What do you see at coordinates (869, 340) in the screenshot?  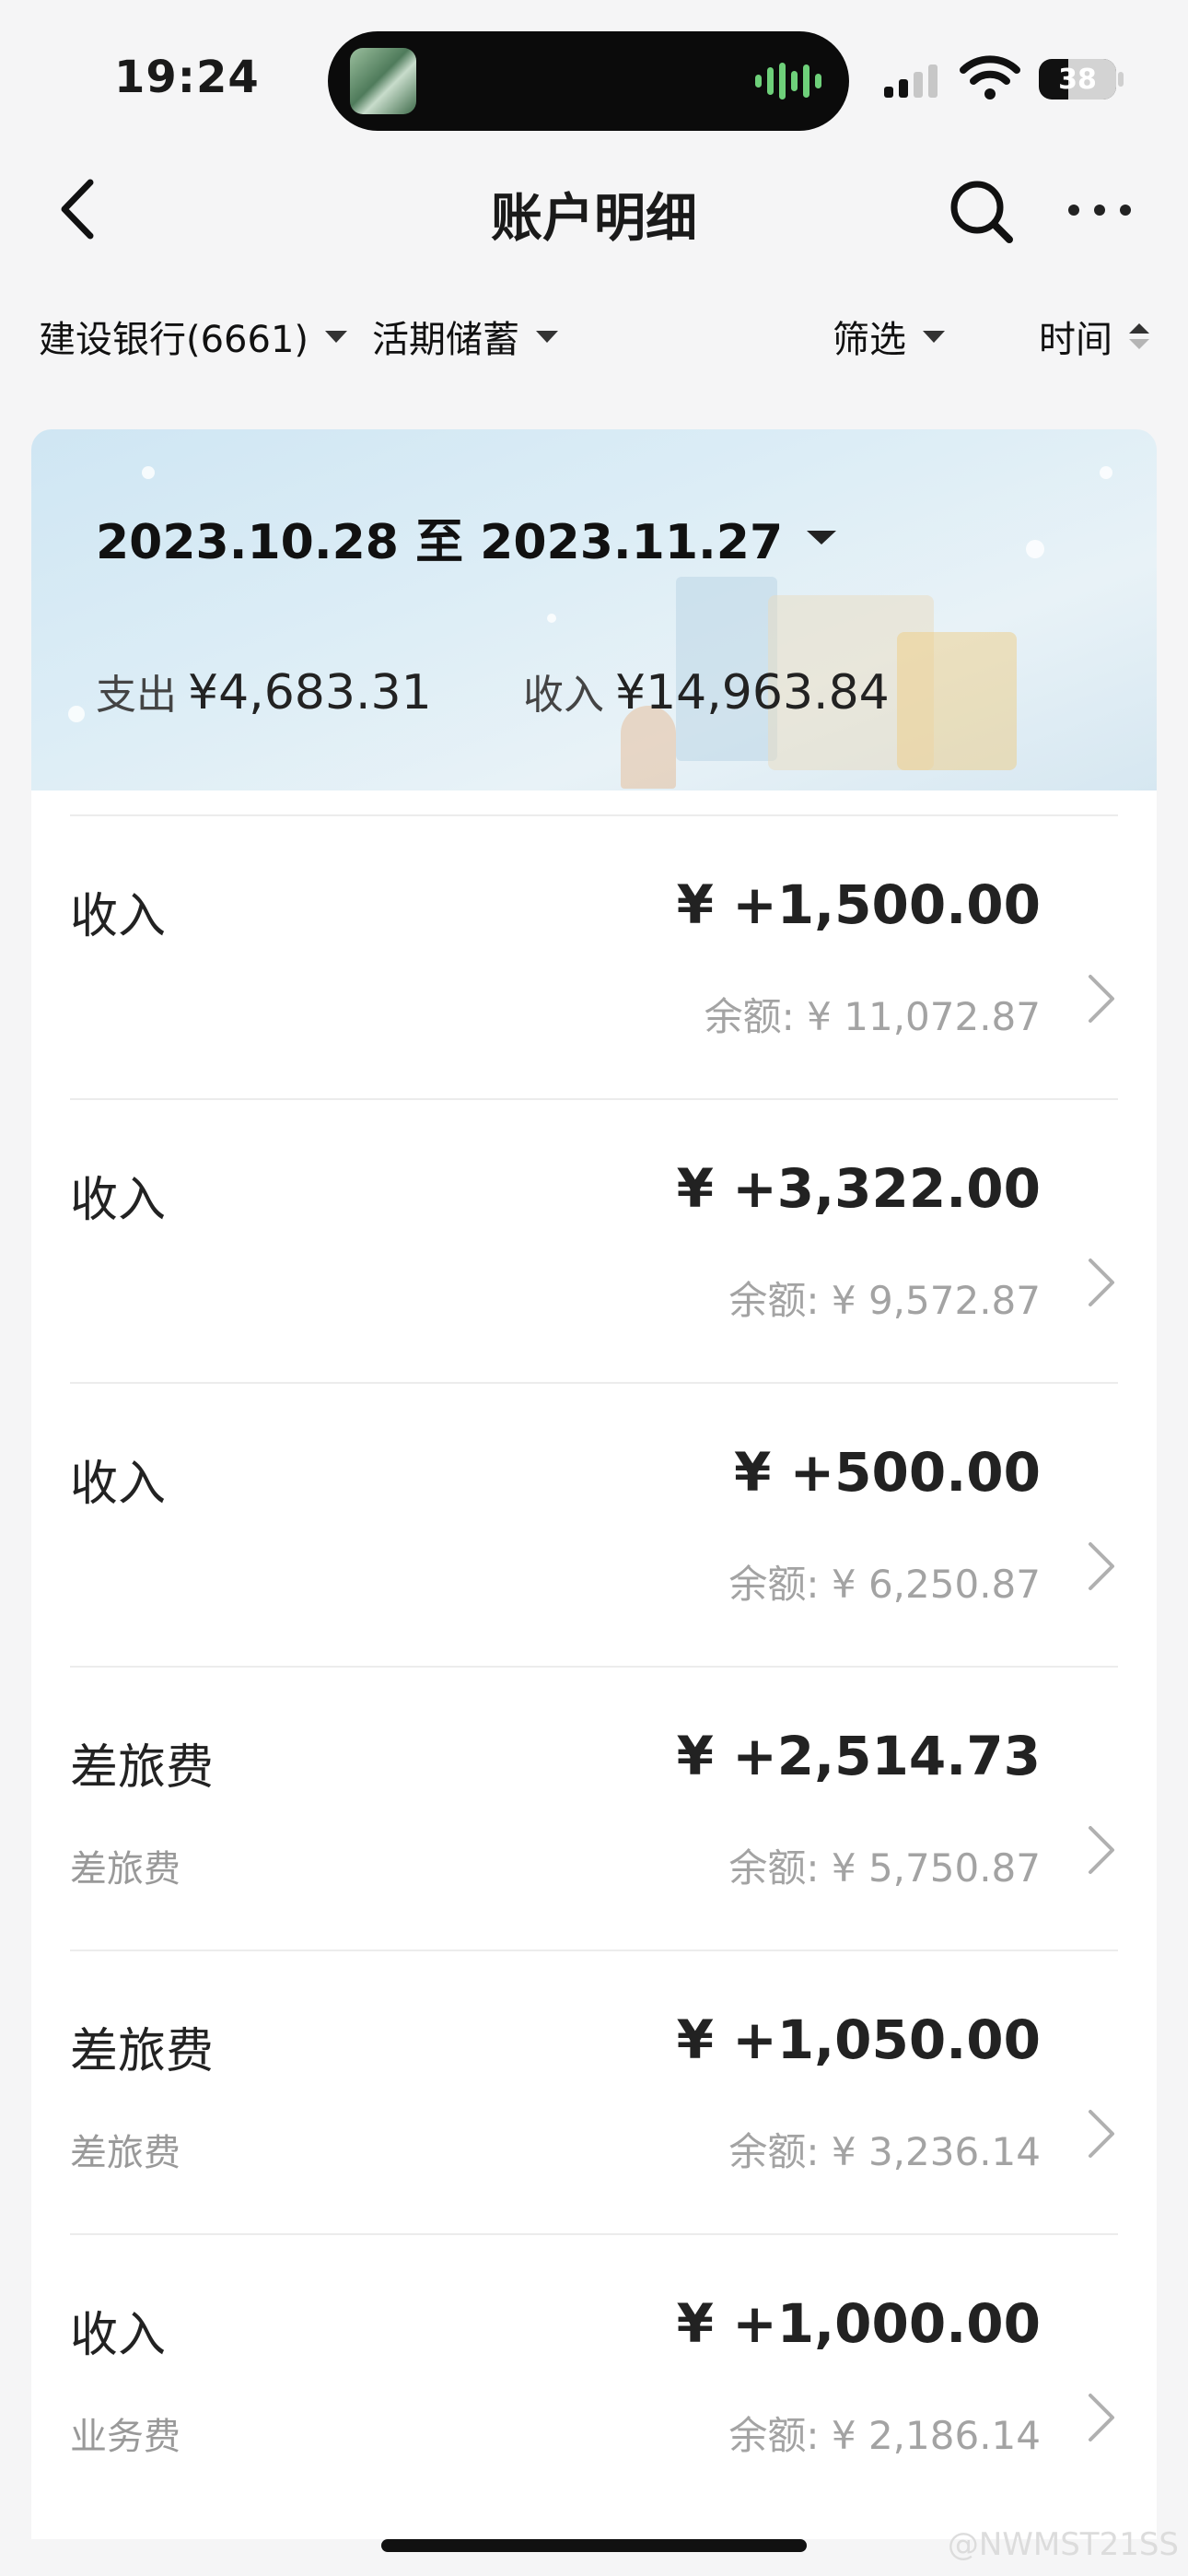 I see `filter-label: 筛选` at bounding box center [869, 340].